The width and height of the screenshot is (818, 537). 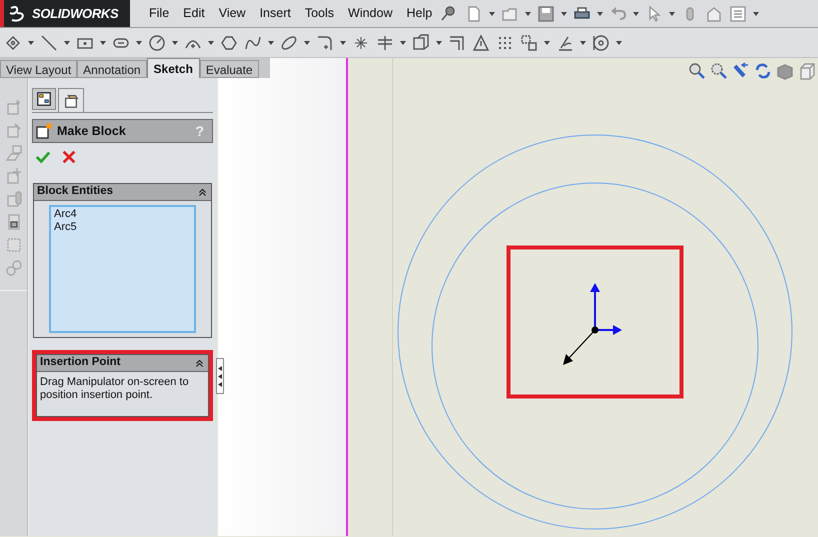 I want to click on insertion-point-manipulator, so click(x=592, y=324).